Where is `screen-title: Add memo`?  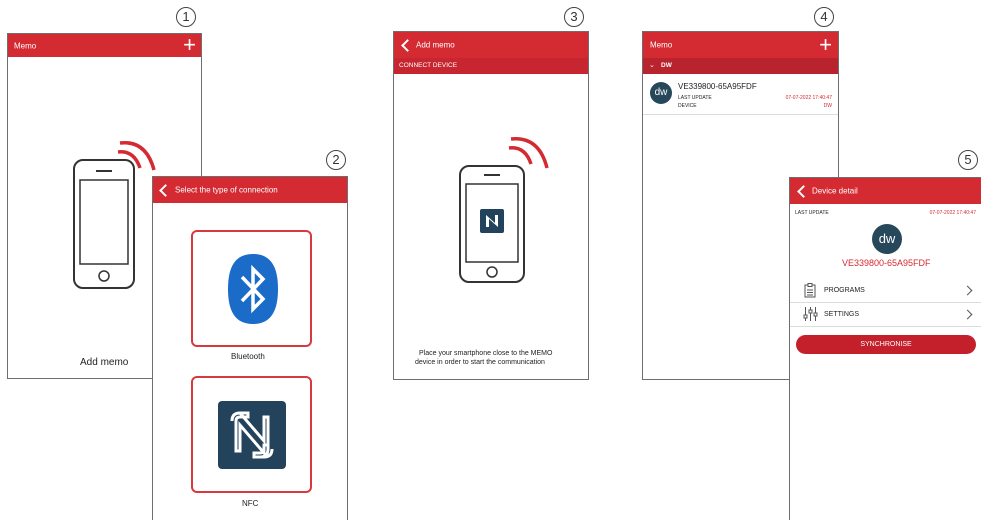 screen-title: Add memo is located at coordinates (435, 45).